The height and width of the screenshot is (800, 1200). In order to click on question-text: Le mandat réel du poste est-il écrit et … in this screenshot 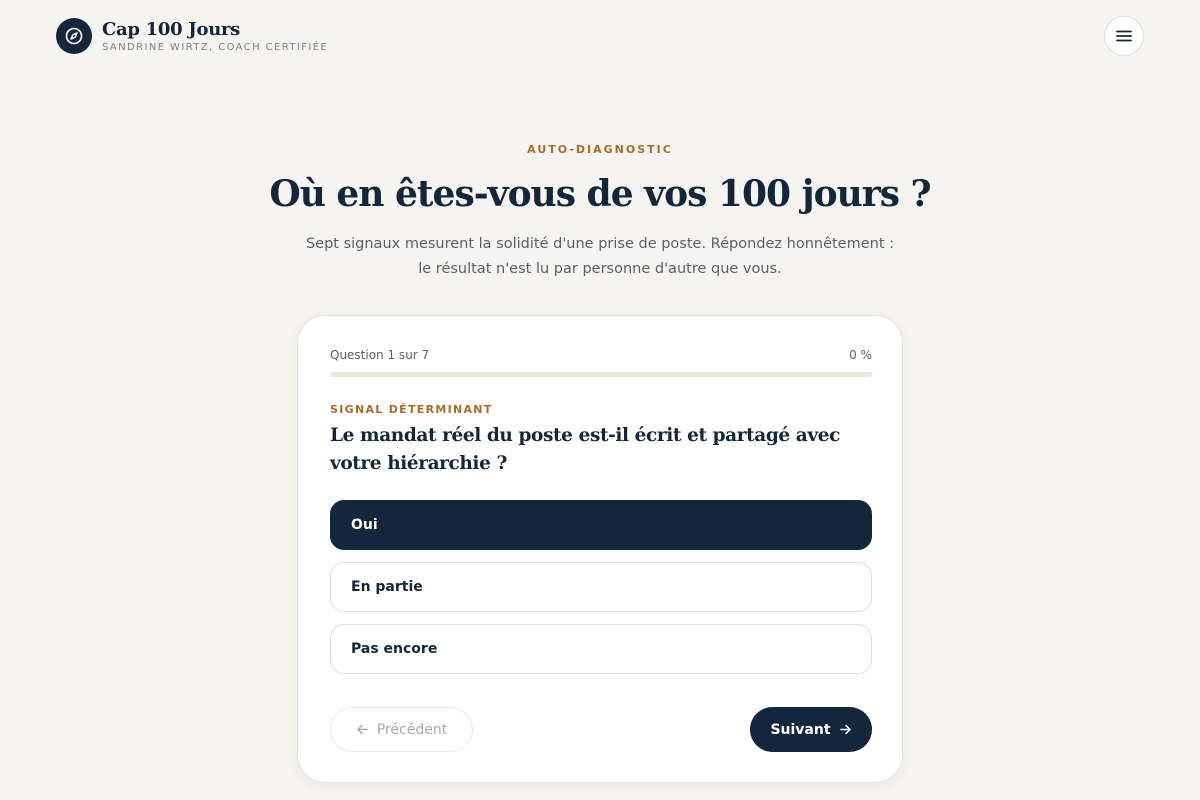, I will do `click(585, 449)`.